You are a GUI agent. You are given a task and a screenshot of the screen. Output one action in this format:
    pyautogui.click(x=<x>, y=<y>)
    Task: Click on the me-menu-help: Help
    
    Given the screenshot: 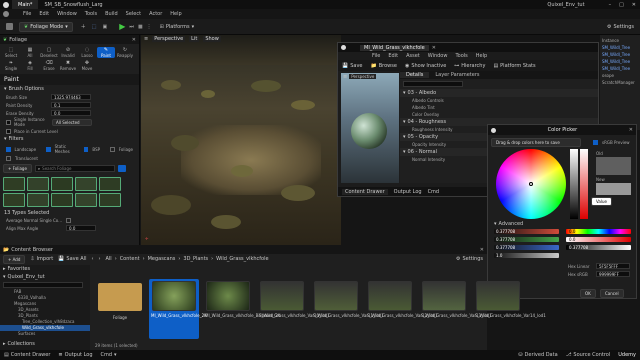 What is the action you would take?
    pyautogui.click(x=481, y=56)
    